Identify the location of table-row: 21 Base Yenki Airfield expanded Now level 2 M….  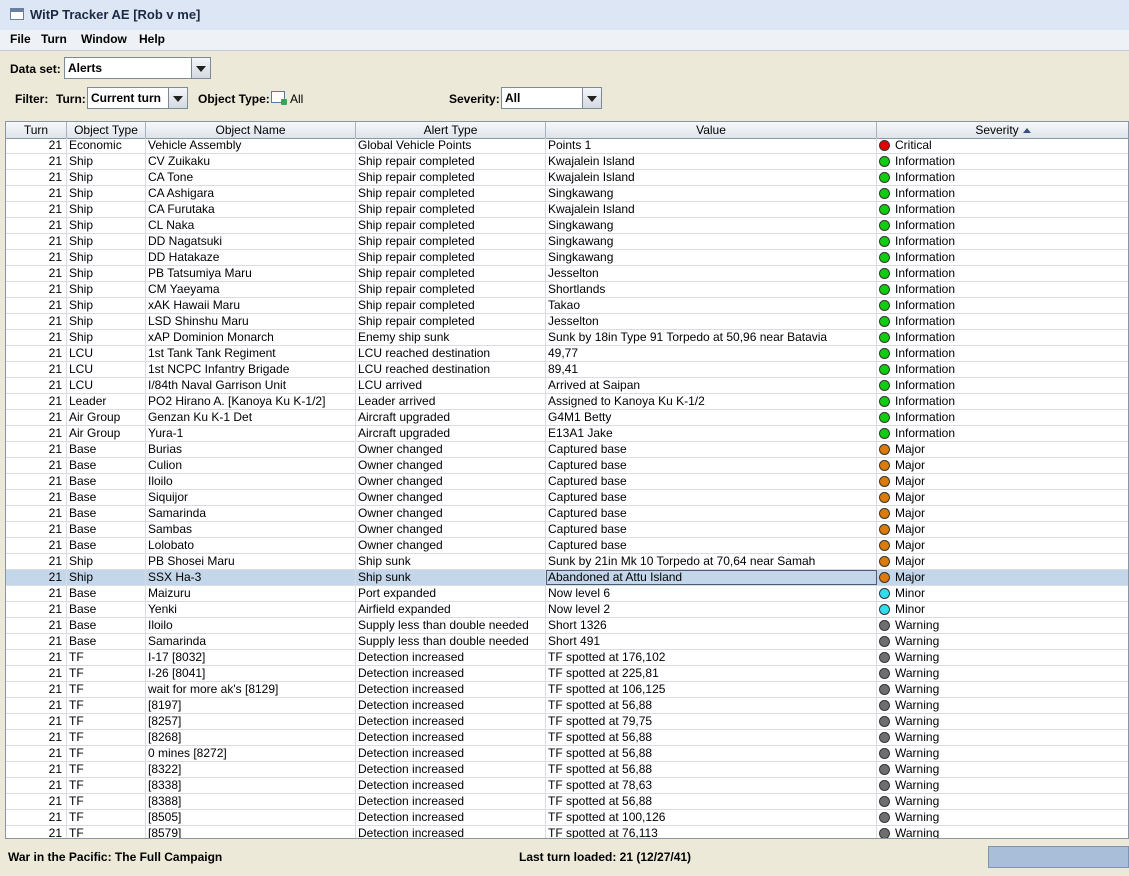
(567, 610).